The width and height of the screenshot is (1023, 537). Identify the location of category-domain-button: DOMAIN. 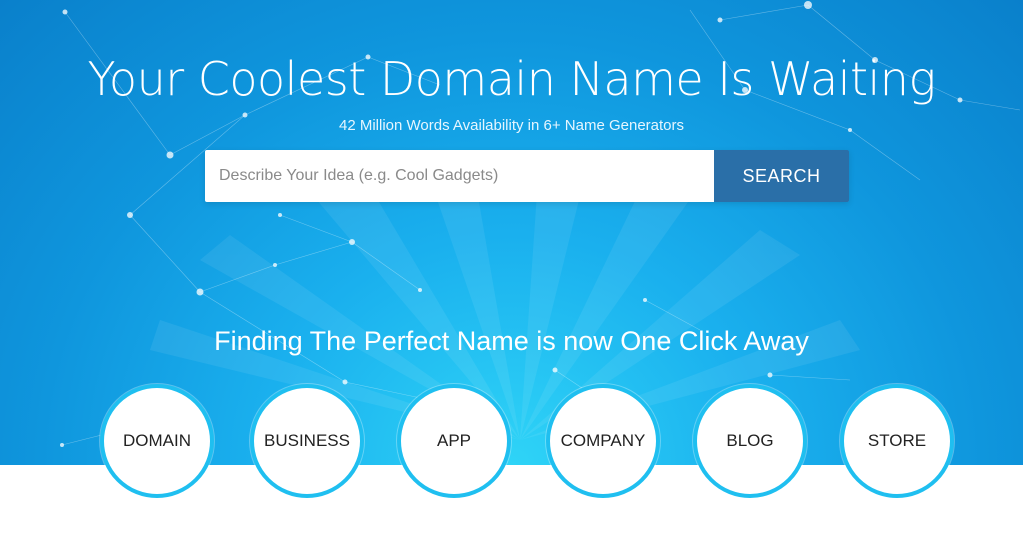
(157, 441).